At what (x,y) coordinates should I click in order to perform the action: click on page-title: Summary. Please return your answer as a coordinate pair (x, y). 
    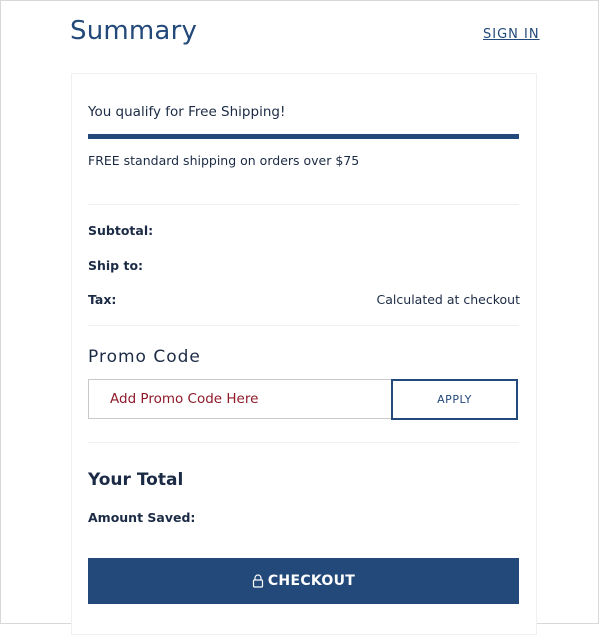
    Looking at the image, I should click on (134, 31).